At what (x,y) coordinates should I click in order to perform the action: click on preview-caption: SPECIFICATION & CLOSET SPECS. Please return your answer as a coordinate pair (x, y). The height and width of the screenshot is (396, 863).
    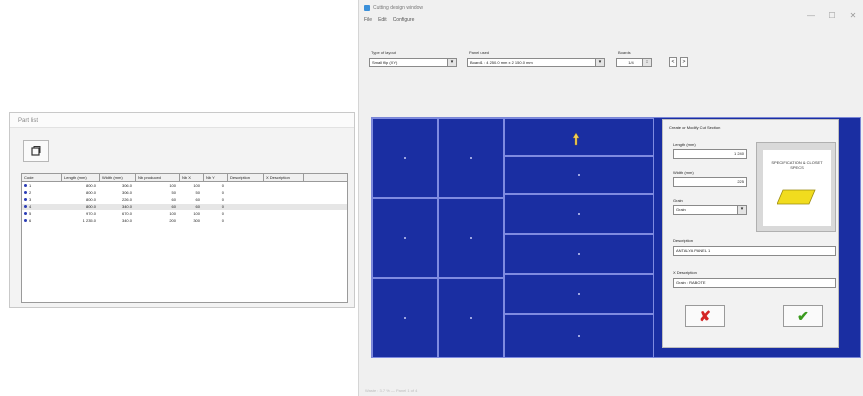
    Looking at the image, I should click on (797, 165).